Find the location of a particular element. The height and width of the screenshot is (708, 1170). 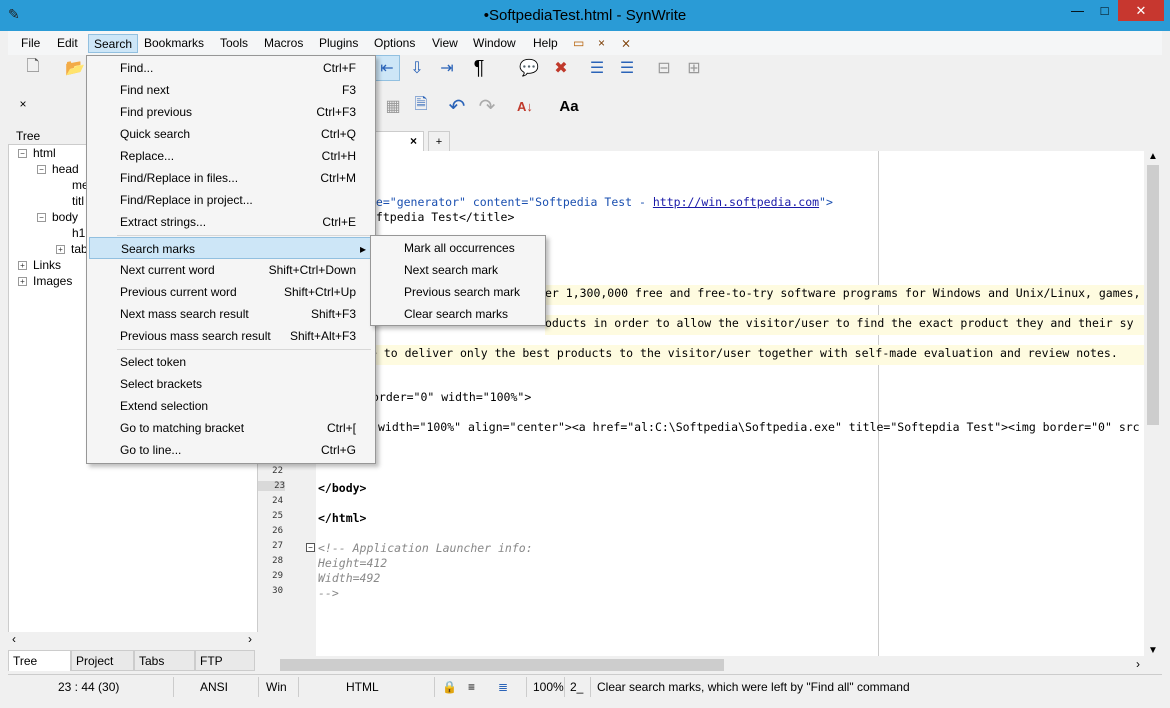

menu-window: Window is located at coordinates (494, 43).